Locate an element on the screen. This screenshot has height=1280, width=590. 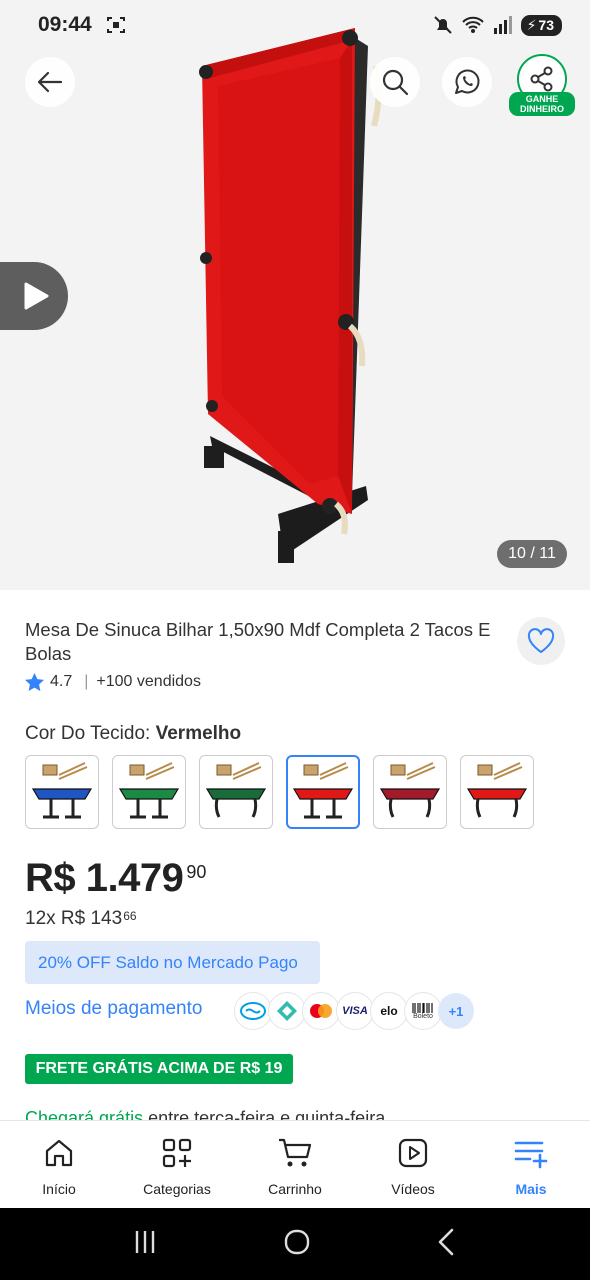
color-selected-value: Vermelho is located at coordinates (198, 733).